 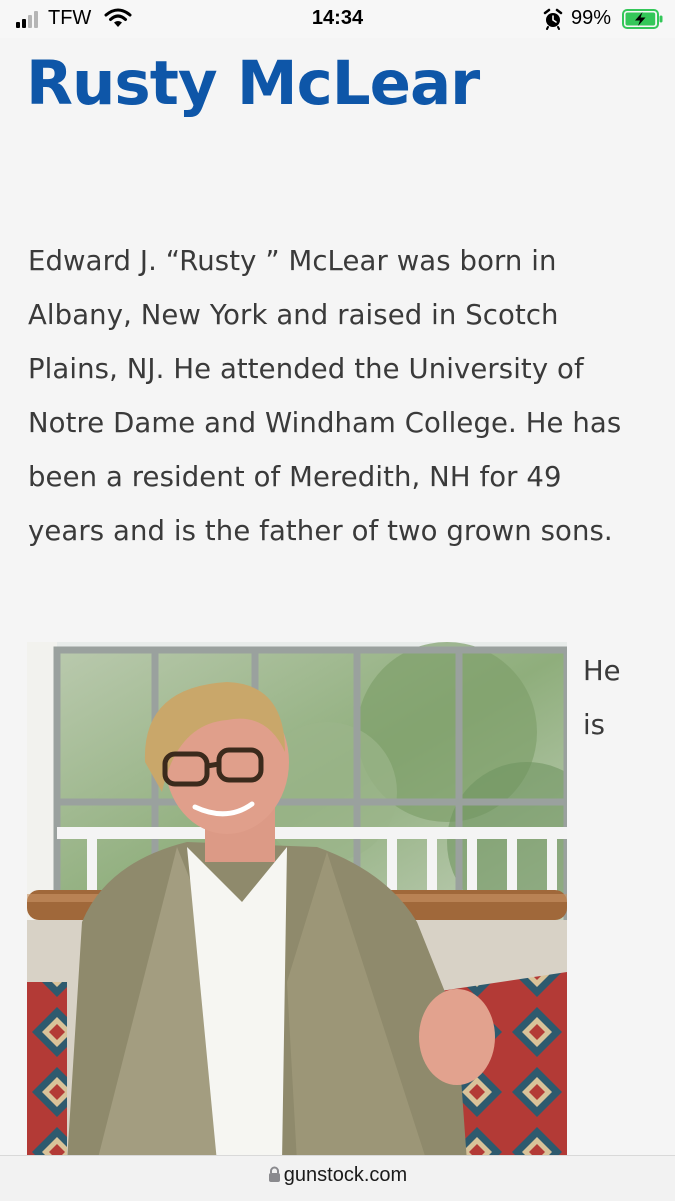 I want to click on page-title: Rusty McLear, so click(x=253, y=83).